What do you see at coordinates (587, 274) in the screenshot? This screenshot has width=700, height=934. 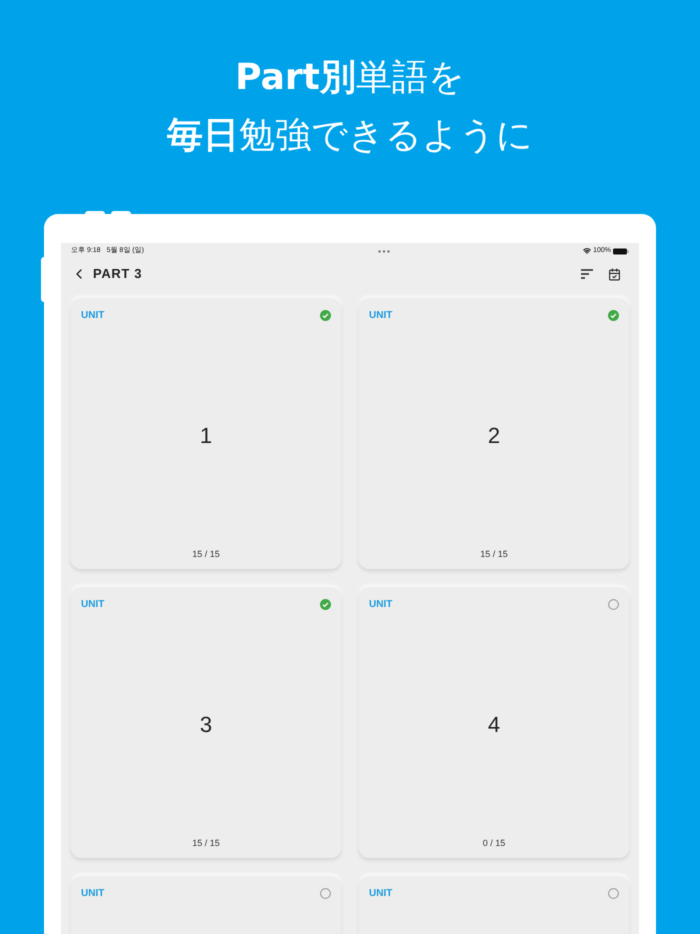 I see `sort-icon` at bounding box center [587, 274].